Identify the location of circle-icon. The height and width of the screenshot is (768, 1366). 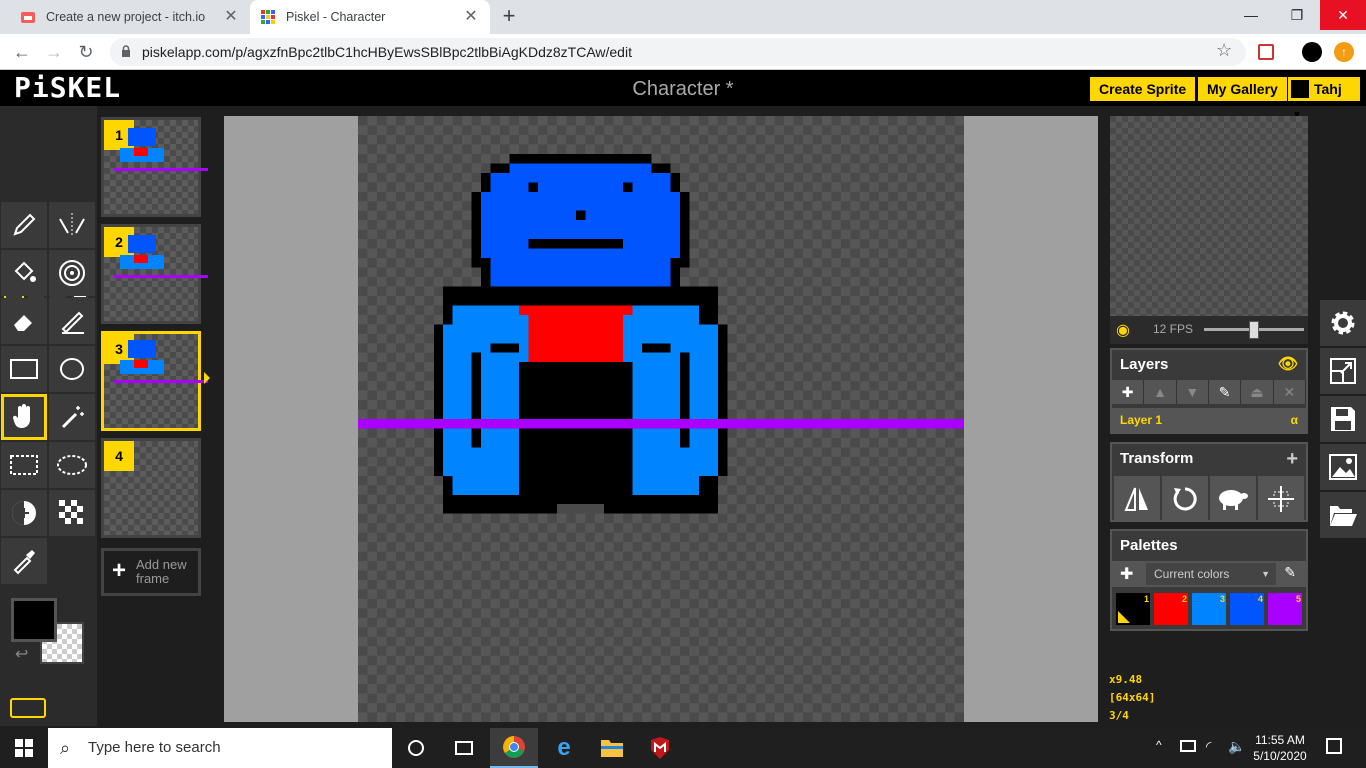
(72, 369).